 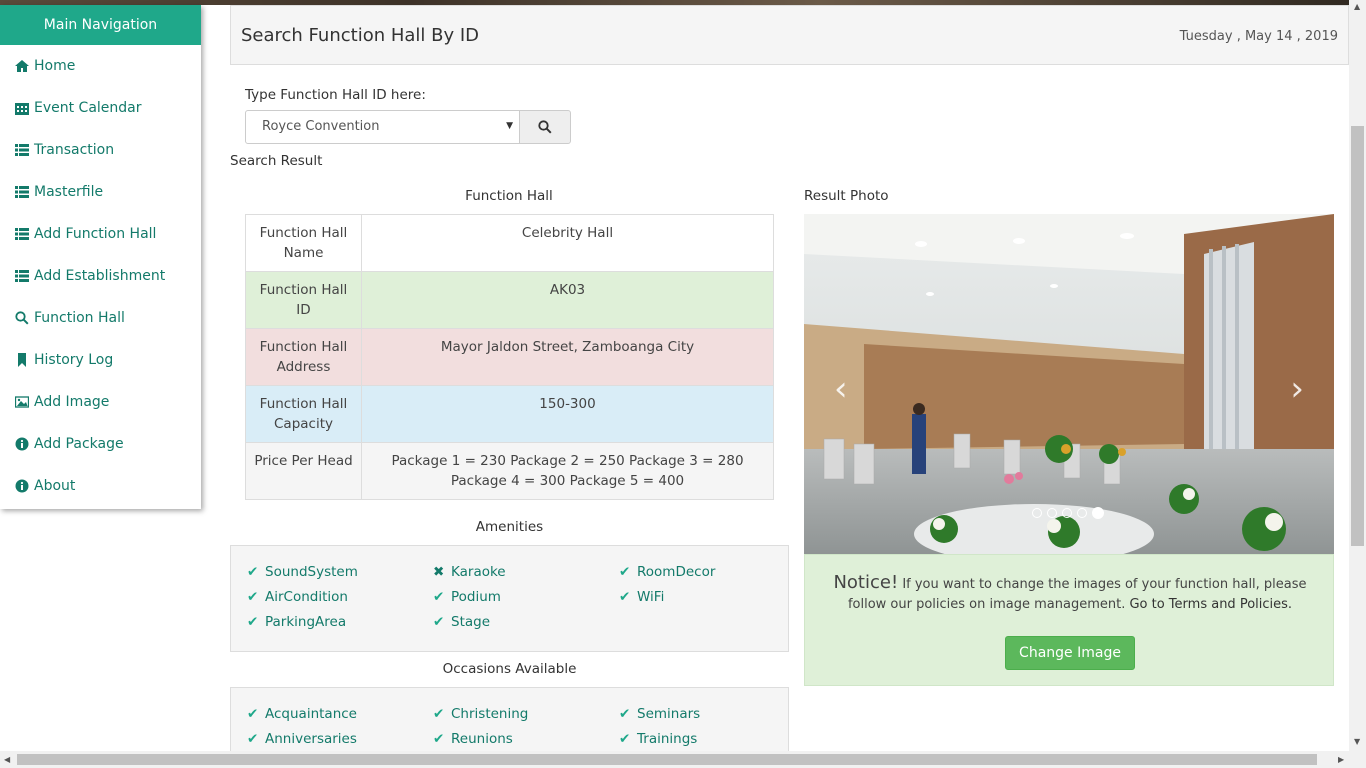 I want to click on occasions-title: Occasions Available, so click(x=509, y=669).